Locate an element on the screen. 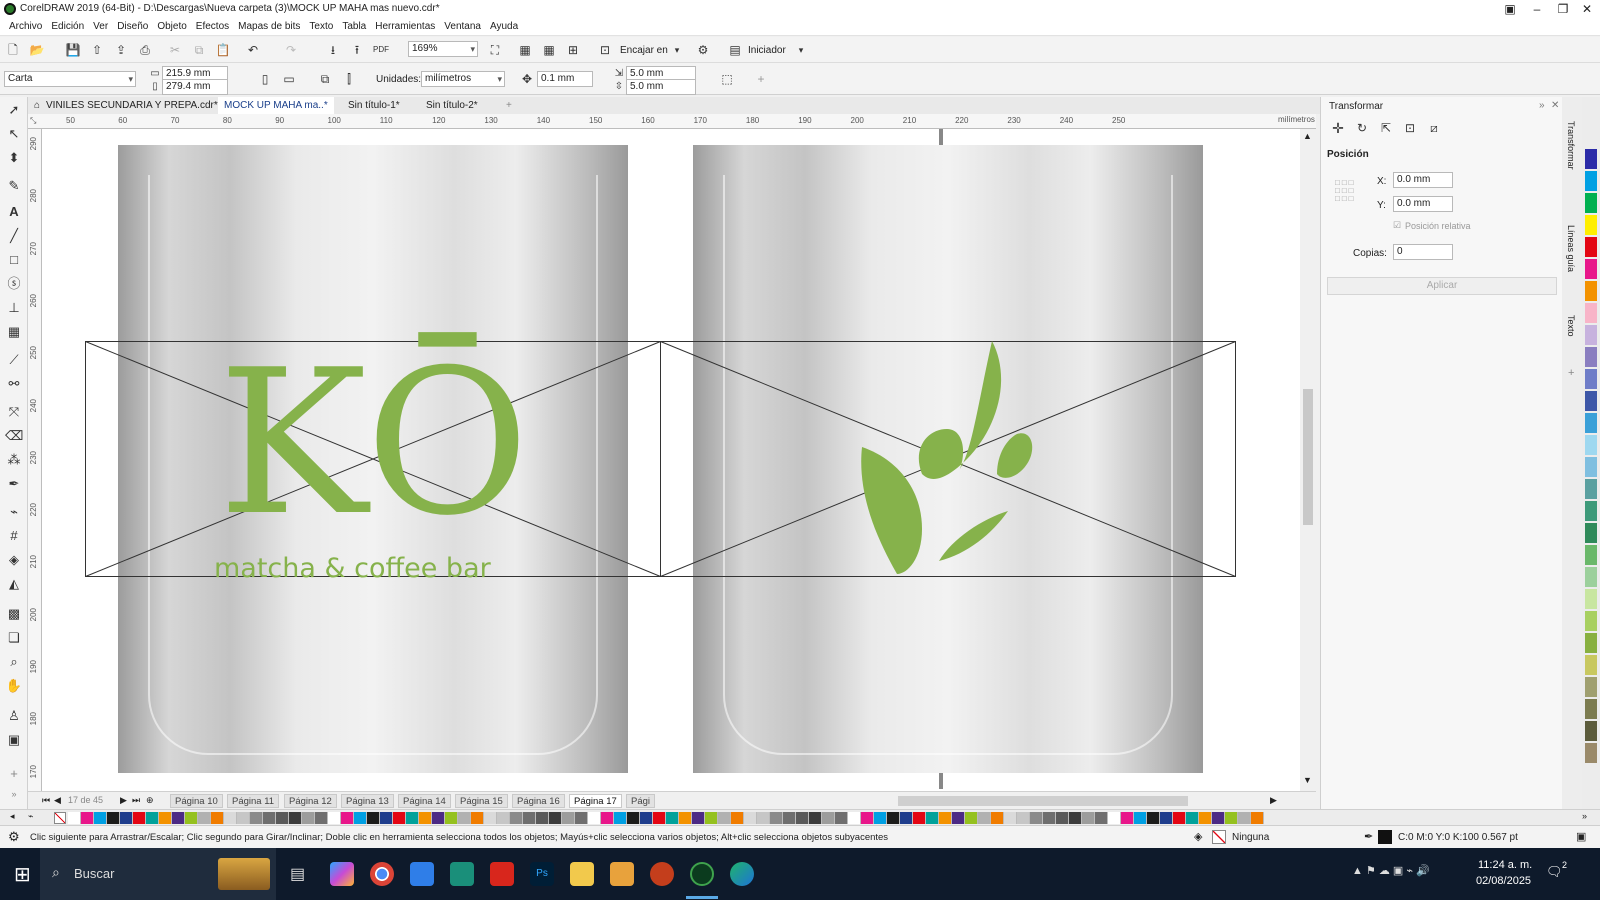 The width and height of the screenshot is (1600, 900). ruler-origin-icon: ⤡ is located at coordinates (33, 121).